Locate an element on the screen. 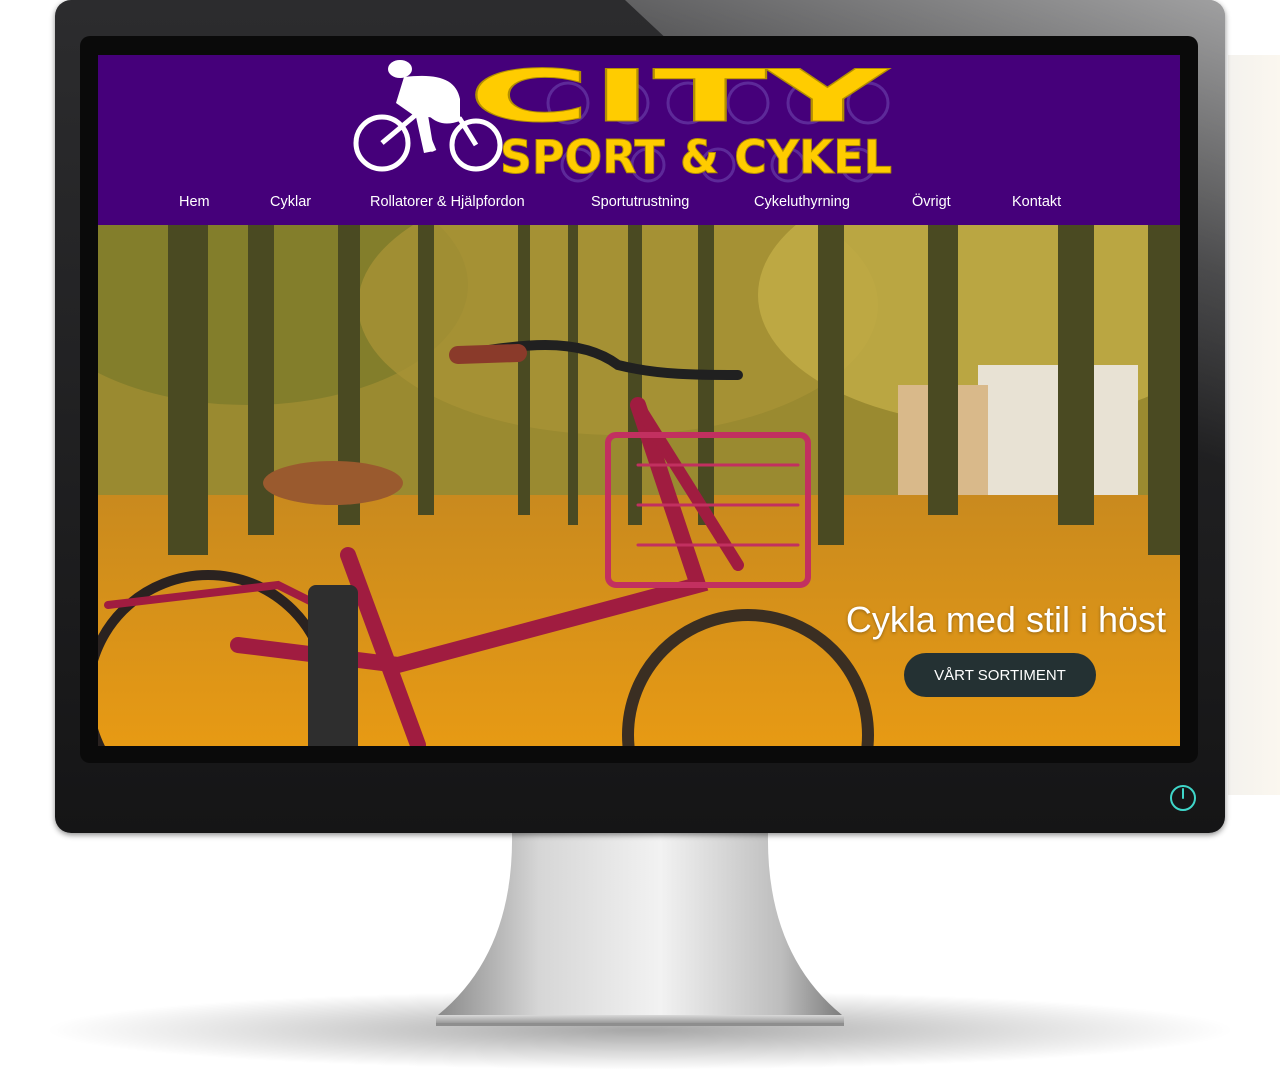  power-icon is located at coordinates (1183, 798).